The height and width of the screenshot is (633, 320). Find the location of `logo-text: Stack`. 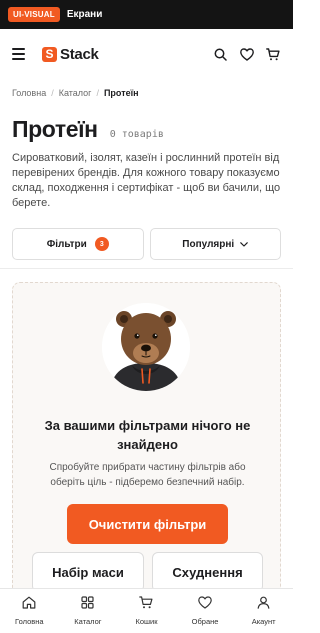

logo-text: Stack is located at coordinates (79, 54).